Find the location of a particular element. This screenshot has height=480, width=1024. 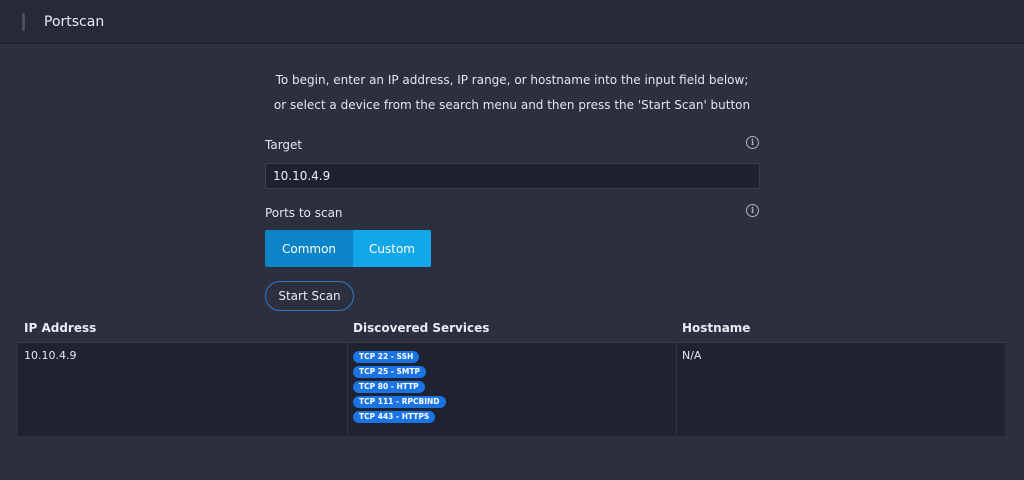

target-input is located at coordinates (512, 176).